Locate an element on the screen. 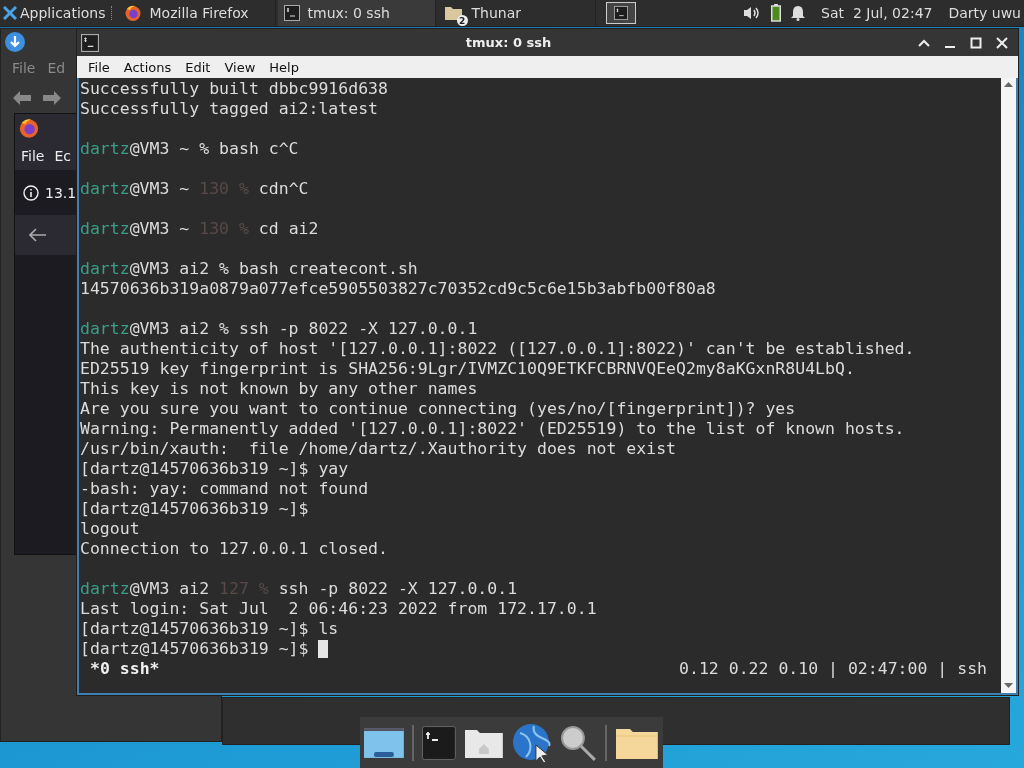 The width and height of the screenshot is (1024, 768). applications-menu-button: Applications is located at coordinates (54, 13).